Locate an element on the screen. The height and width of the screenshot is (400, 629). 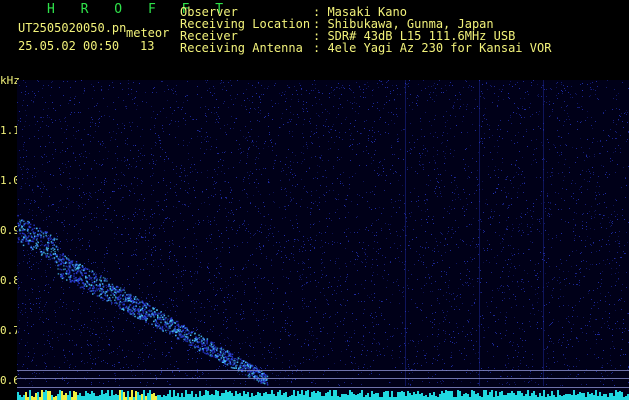
y-tick-label: 0.8 is located at coordinates (10, 280).